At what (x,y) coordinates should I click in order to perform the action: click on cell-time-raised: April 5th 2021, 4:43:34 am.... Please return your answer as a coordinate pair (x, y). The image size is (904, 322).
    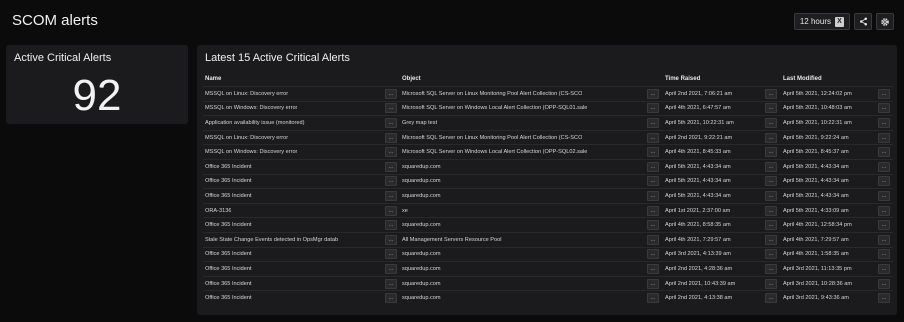
    Looking at the image, I should click on (722, 195).